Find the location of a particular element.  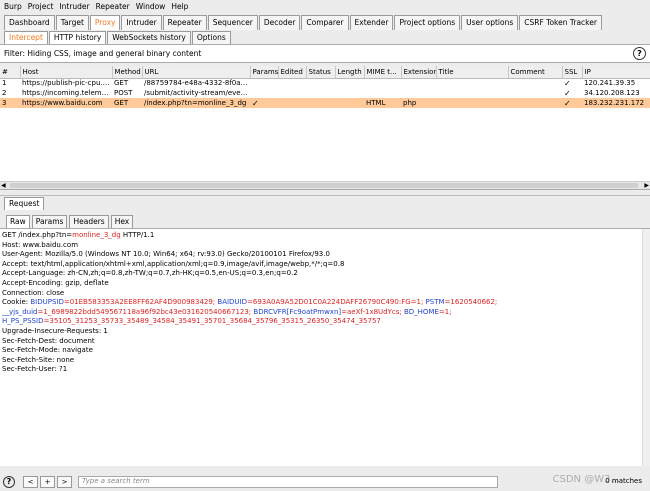

view-tabs: Raw Params Headers Hex is located at coordinates (325, 221).